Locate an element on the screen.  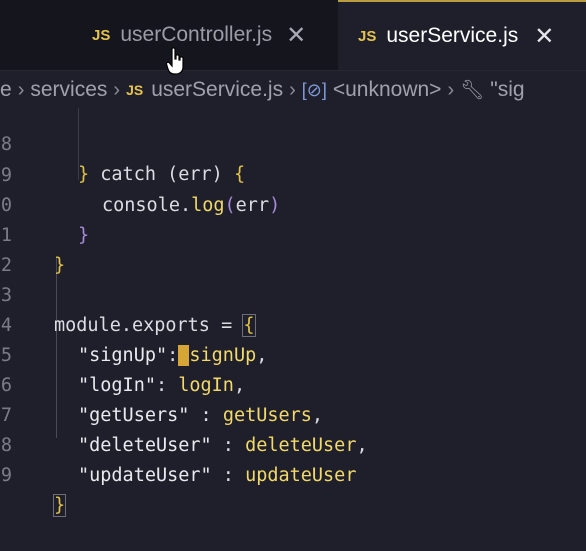
breadcrumb-file: userService.js is located at coordinates (217, 90).